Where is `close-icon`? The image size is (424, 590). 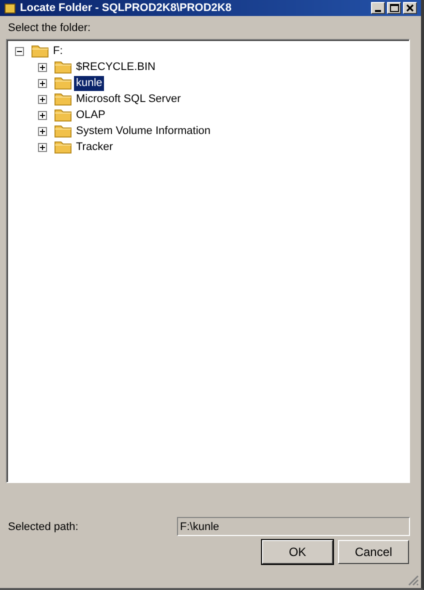
close-icon is located at coordinates (410, 8).